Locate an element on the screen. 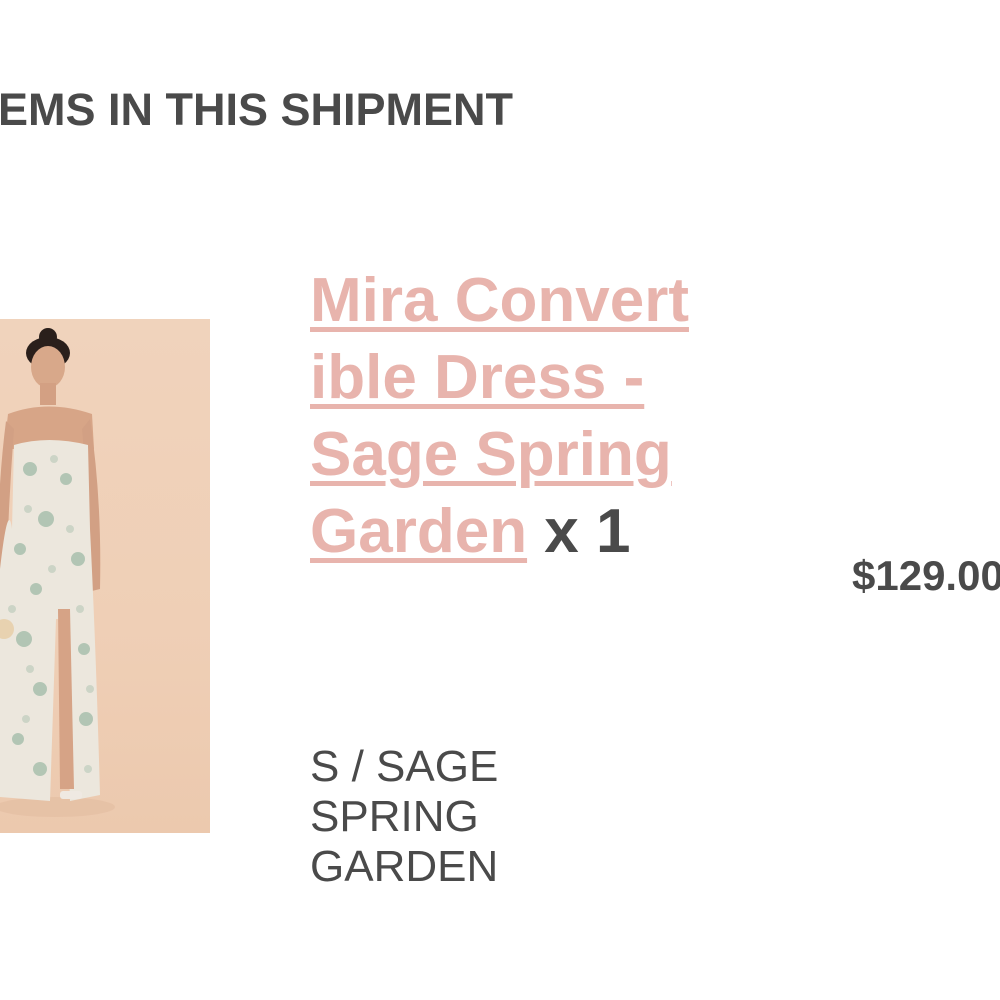  item-variant: S / SAGE SPRING GARDEN is located at coordinates (404, 816).